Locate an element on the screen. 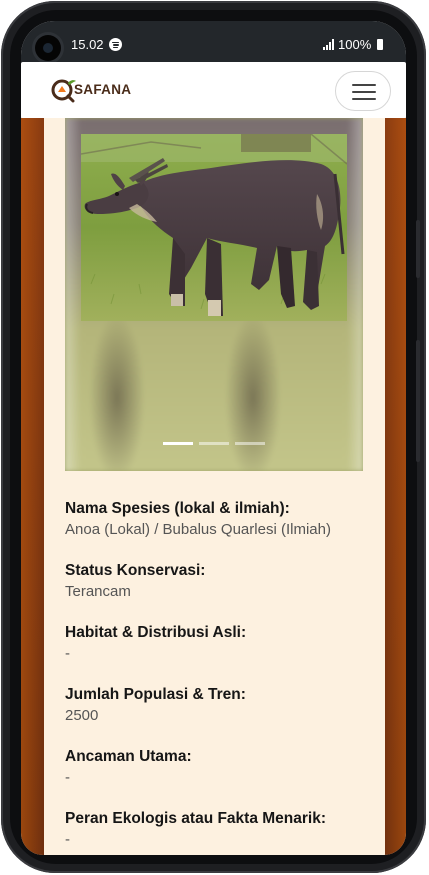 The image size is (429, 875). safana-logo: SAFANA is located at coordinates (96, 91).